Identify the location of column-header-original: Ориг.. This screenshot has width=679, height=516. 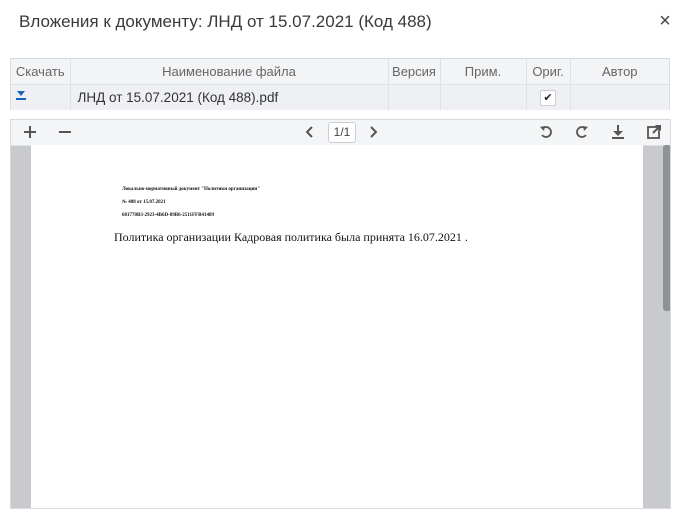
(548, 72).